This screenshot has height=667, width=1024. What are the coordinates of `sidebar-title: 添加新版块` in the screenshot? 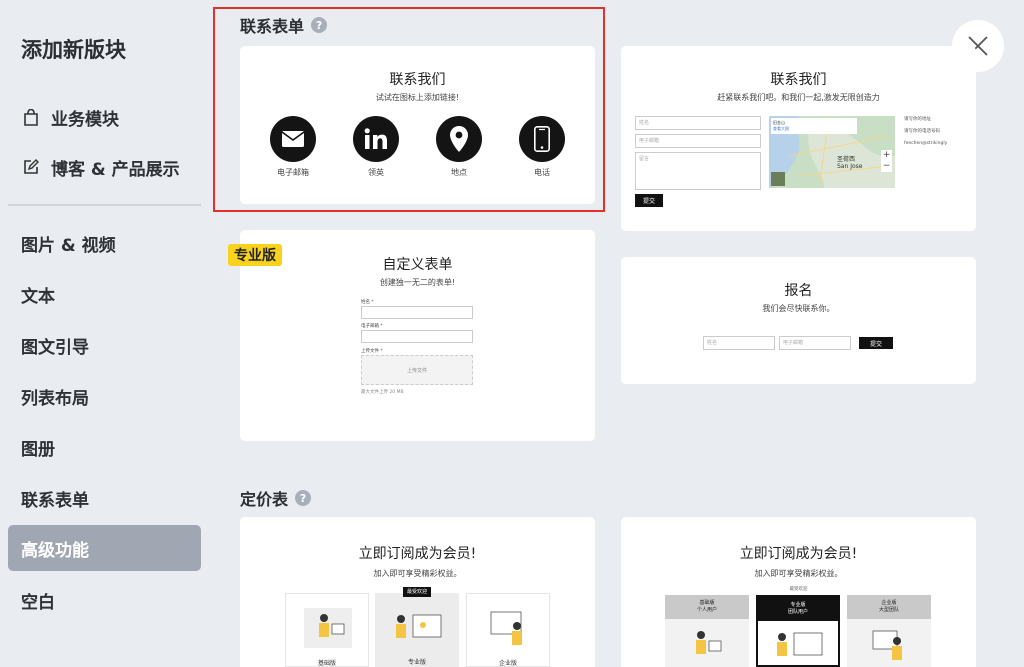 It's located at (73, 50).